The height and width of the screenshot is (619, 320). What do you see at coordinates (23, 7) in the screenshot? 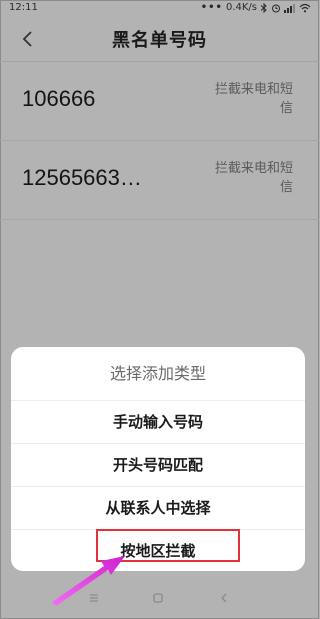
I see `status-time: 12:11` at bounding box center [23, 7].